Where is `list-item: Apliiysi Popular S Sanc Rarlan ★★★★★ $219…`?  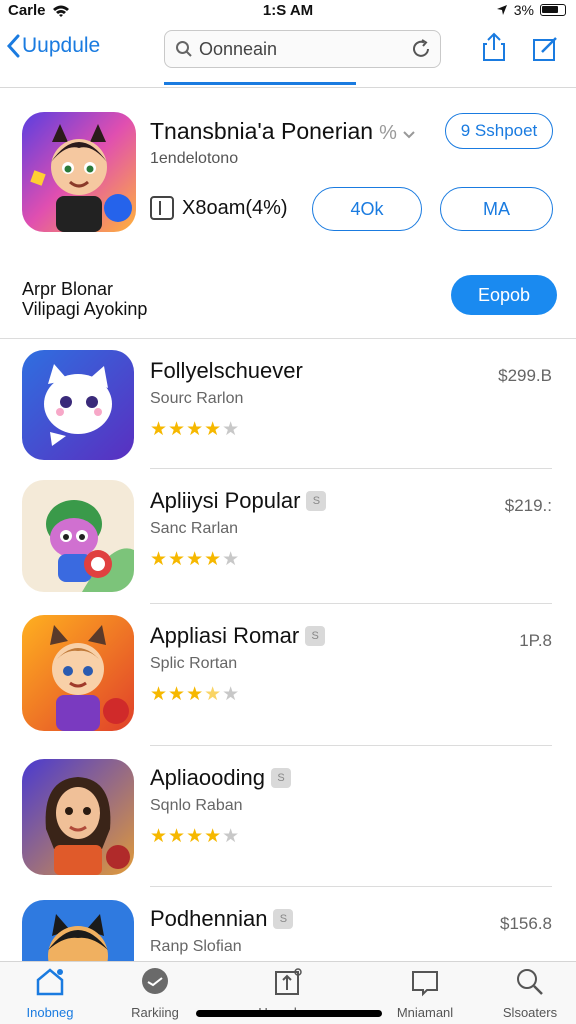
list-item: Apliiysi Popular S Sanc Rarlan ★★★★★ $219… is located at coordinates (288, 536).